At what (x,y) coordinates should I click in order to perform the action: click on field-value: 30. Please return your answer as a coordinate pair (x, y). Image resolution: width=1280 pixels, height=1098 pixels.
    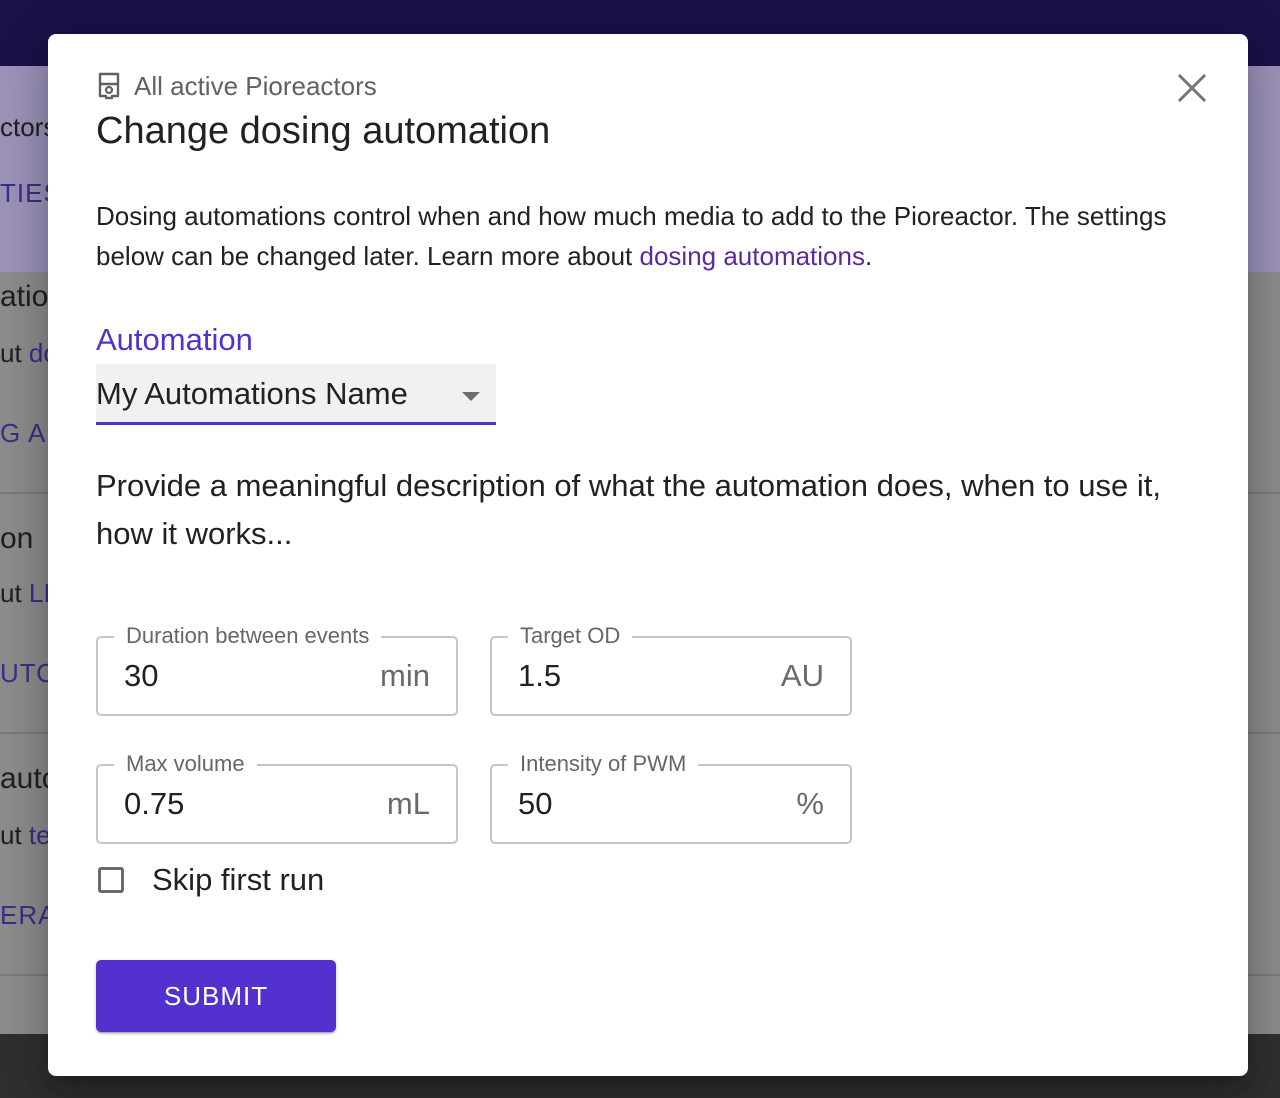
    Looking at the image, I should click on (141, 675).